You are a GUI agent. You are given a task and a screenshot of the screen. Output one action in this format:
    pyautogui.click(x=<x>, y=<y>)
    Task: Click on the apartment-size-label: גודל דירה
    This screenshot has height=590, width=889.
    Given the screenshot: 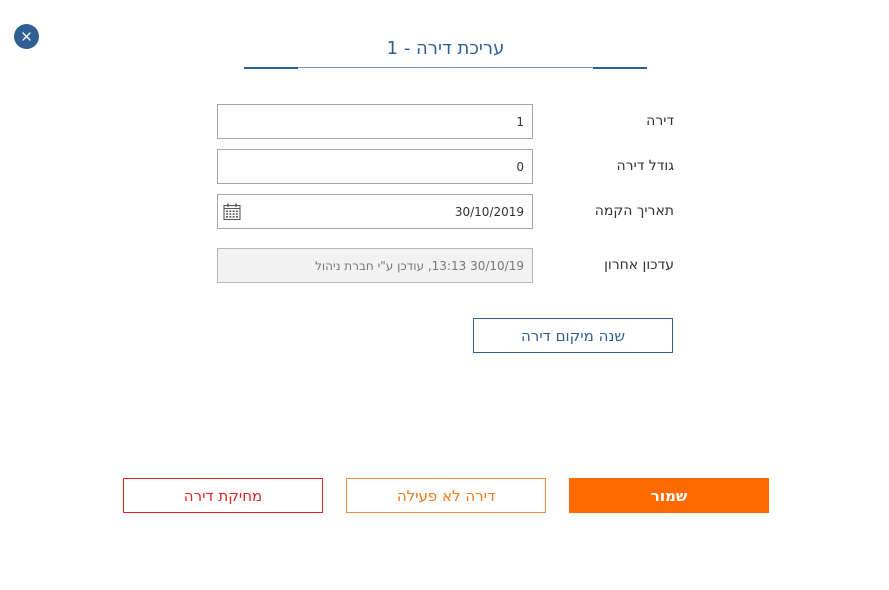 What is the action you would take?
    pyautogui.click(x=645, y=166)
    